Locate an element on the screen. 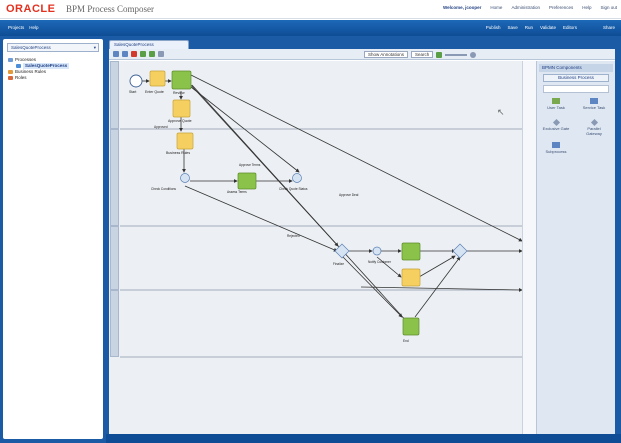 This screenshot has width=621, height=443. project-dropdown: SalesQuoteProcess ▾ is located at coordinates (53, 47).